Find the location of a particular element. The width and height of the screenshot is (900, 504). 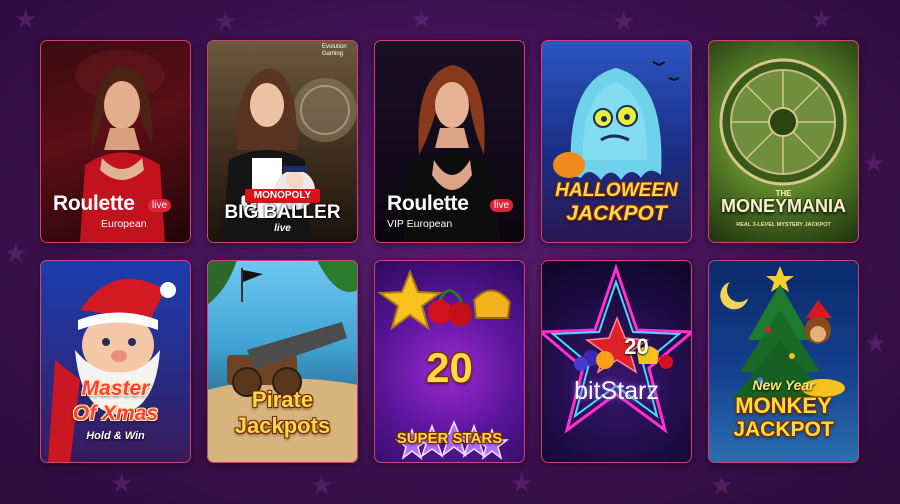

game-subtitle: VIP European is located at coordinates (420, 224).